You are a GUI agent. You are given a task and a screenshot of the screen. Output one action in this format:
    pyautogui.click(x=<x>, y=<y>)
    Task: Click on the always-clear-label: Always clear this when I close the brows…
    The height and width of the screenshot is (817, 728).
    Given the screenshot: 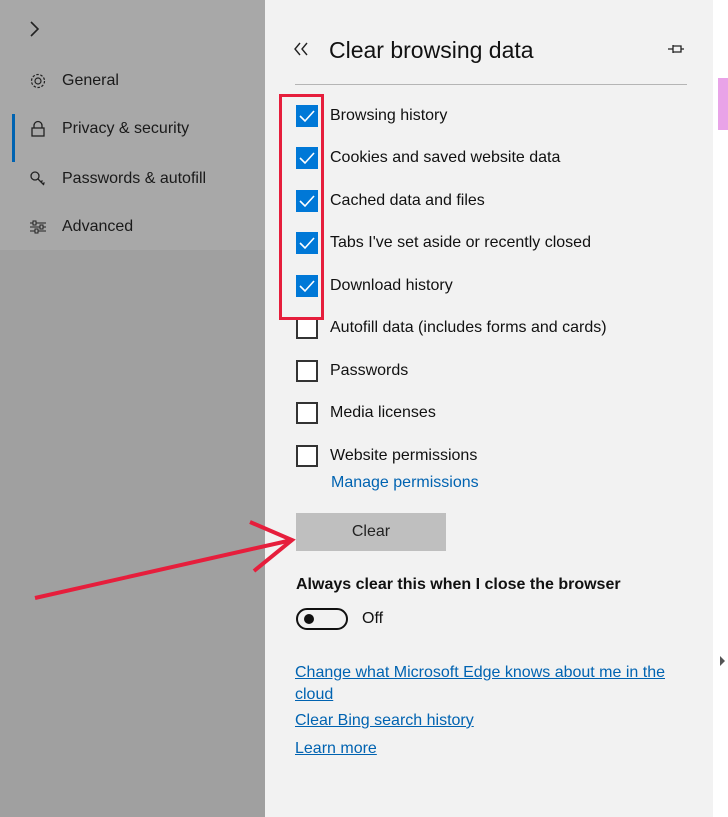 What is the action you would take?
    pyautogui.click(x=458, y=584)
    